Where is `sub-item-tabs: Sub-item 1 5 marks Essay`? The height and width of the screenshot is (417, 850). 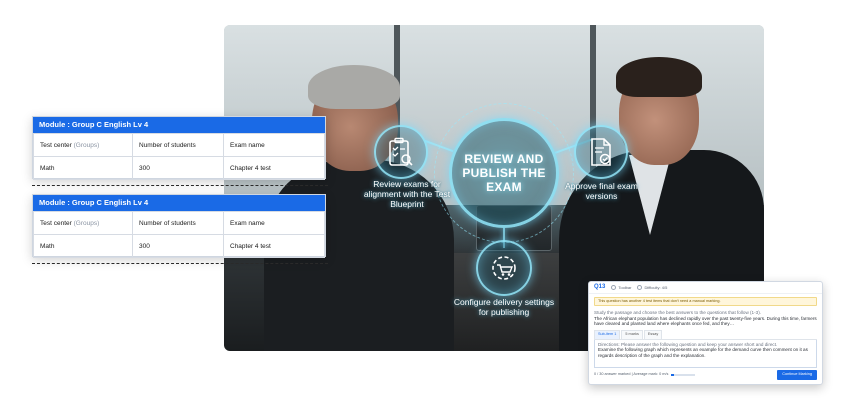
sub-item-tabs: Sub-item 1 5 marks Essay is located at coordinates (705, 334).